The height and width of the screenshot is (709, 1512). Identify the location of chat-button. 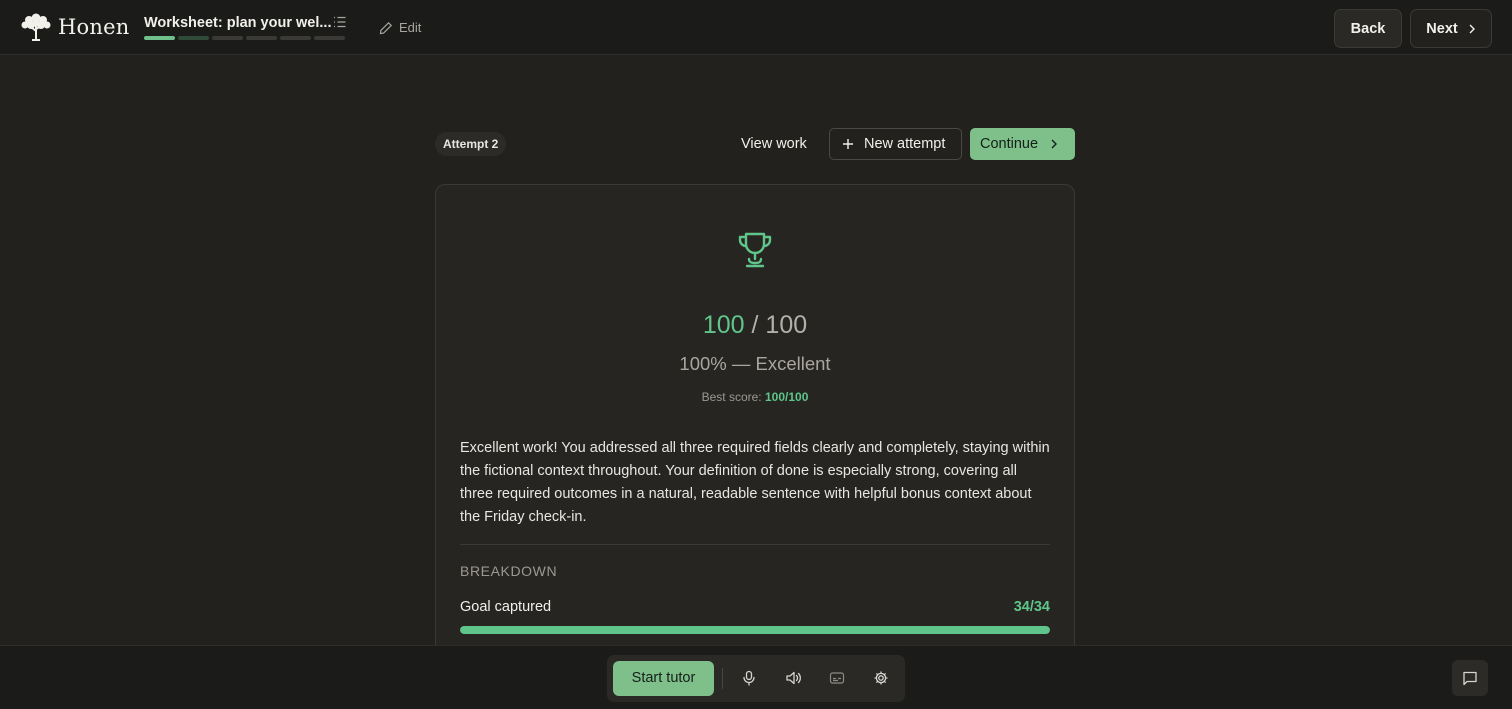
(1470, 678).